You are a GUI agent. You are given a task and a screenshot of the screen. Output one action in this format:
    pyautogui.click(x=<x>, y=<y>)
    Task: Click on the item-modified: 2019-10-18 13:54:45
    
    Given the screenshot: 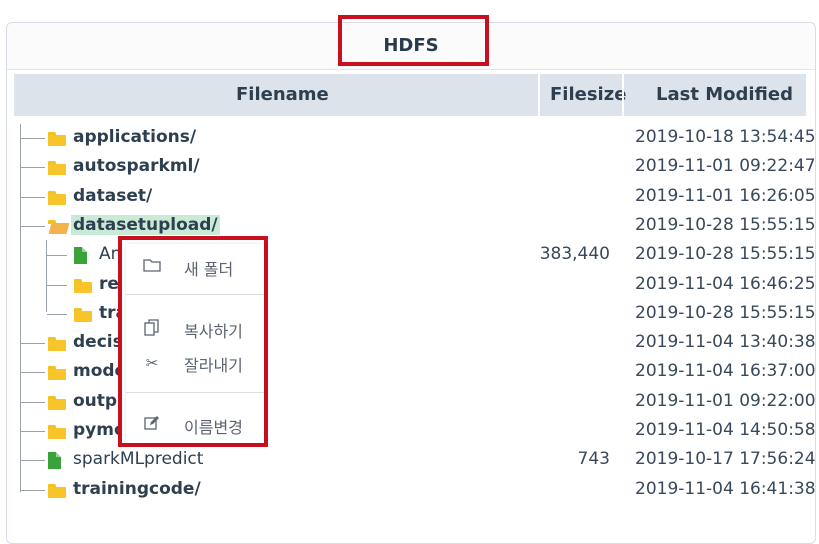 What is the action you would take?
    pyautogui.click(x=725, y=137)
    